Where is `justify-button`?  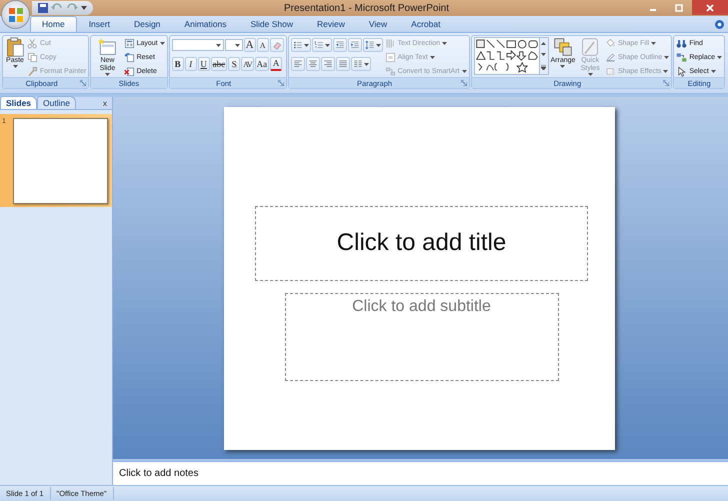
justify-button is located at coordinates (343, 64).